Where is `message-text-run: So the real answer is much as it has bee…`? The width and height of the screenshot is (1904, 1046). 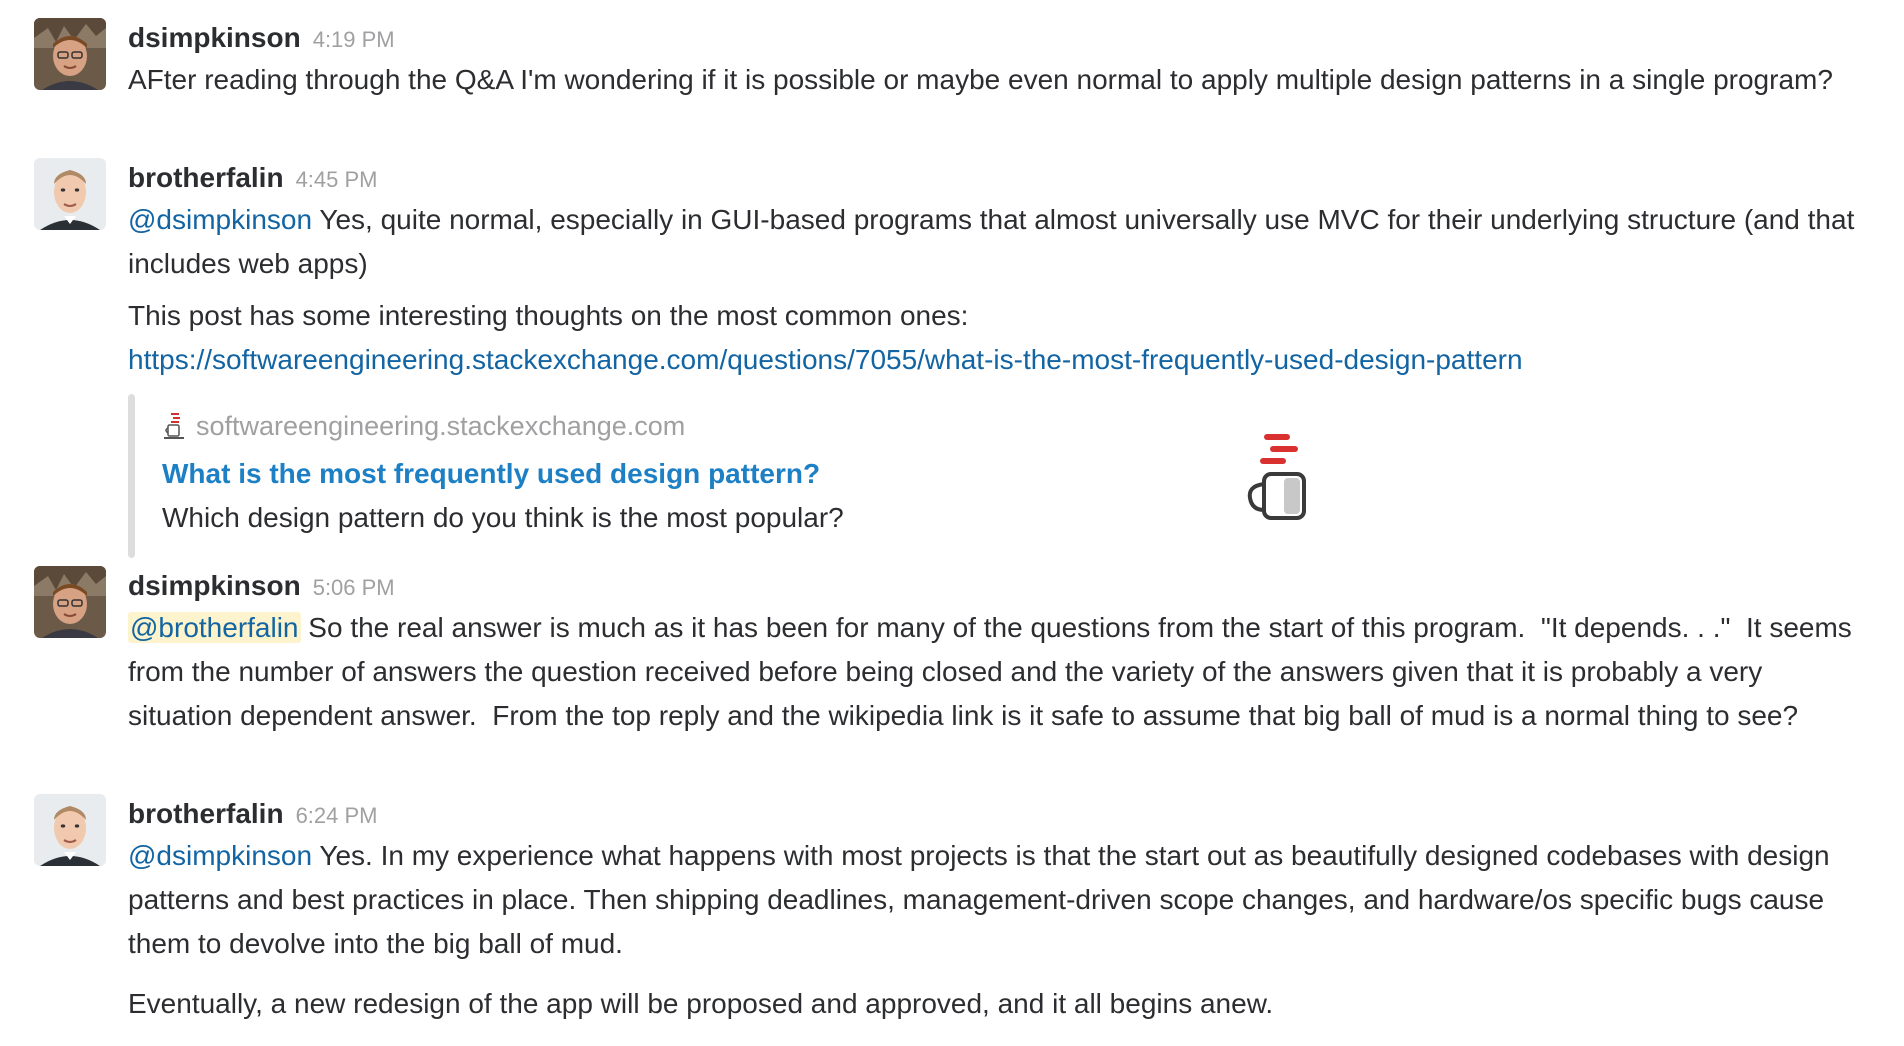
message-text-run: So the real answer is much as it has bee… is located at coordinates (994, 671).